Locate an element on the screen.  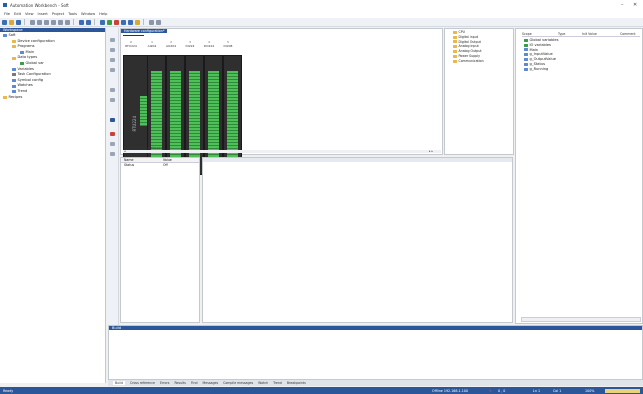
scroll-left-icon: ◂ is located at coordinates (125, 151).